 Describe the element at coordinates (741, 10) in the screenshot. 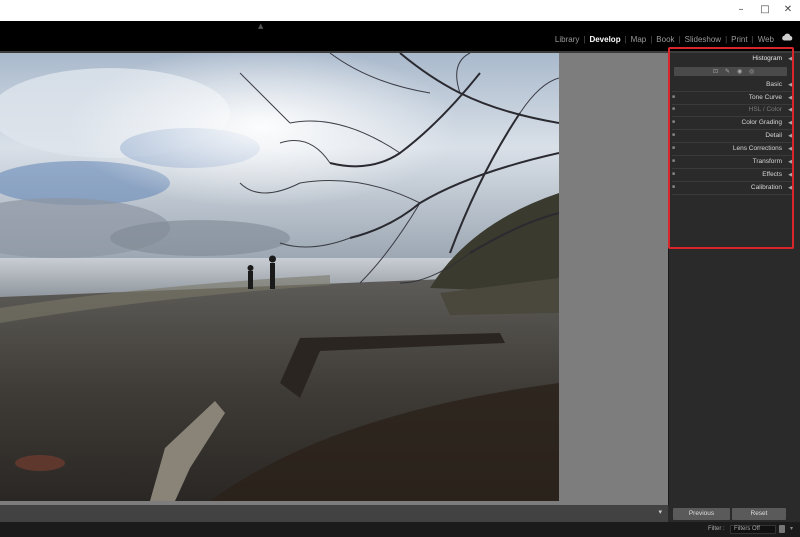

I see `minimize-button: –` at that location.